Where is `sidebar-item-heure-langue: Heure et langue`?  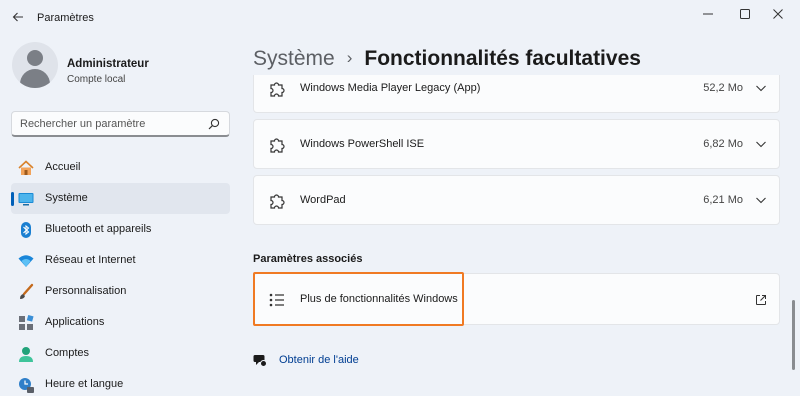 sidebar-item-heure-langue: Heure et langue is located at coordinates (120, 382).